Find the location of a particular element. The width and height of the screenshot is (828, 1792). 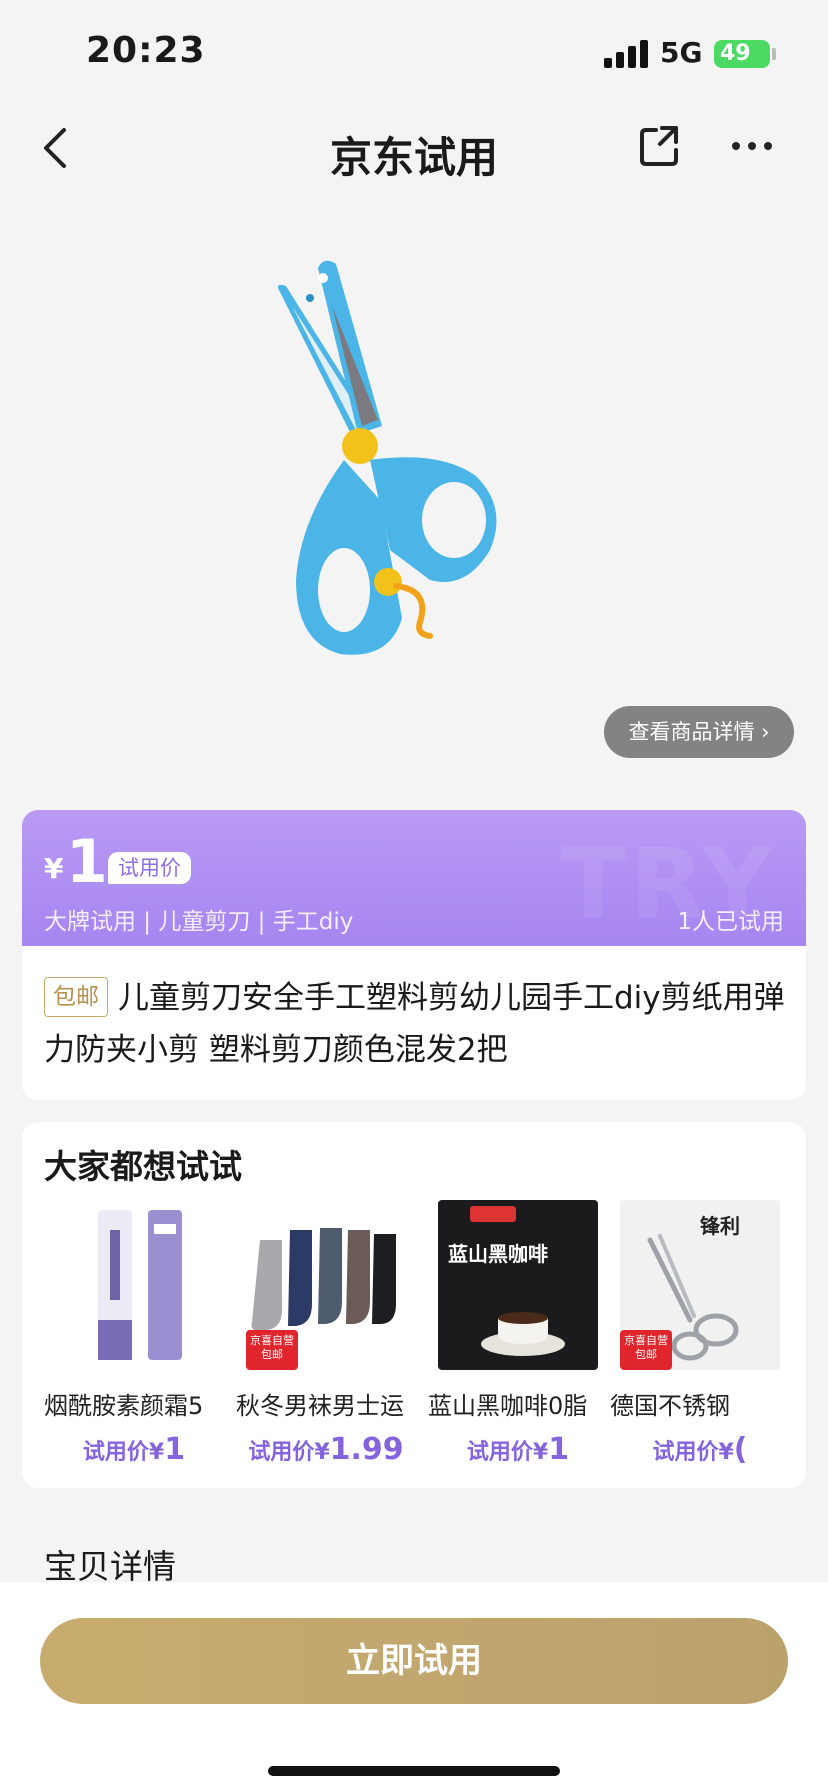

view-details-label: 查看商品详情 is located at coordinates (691, 732).